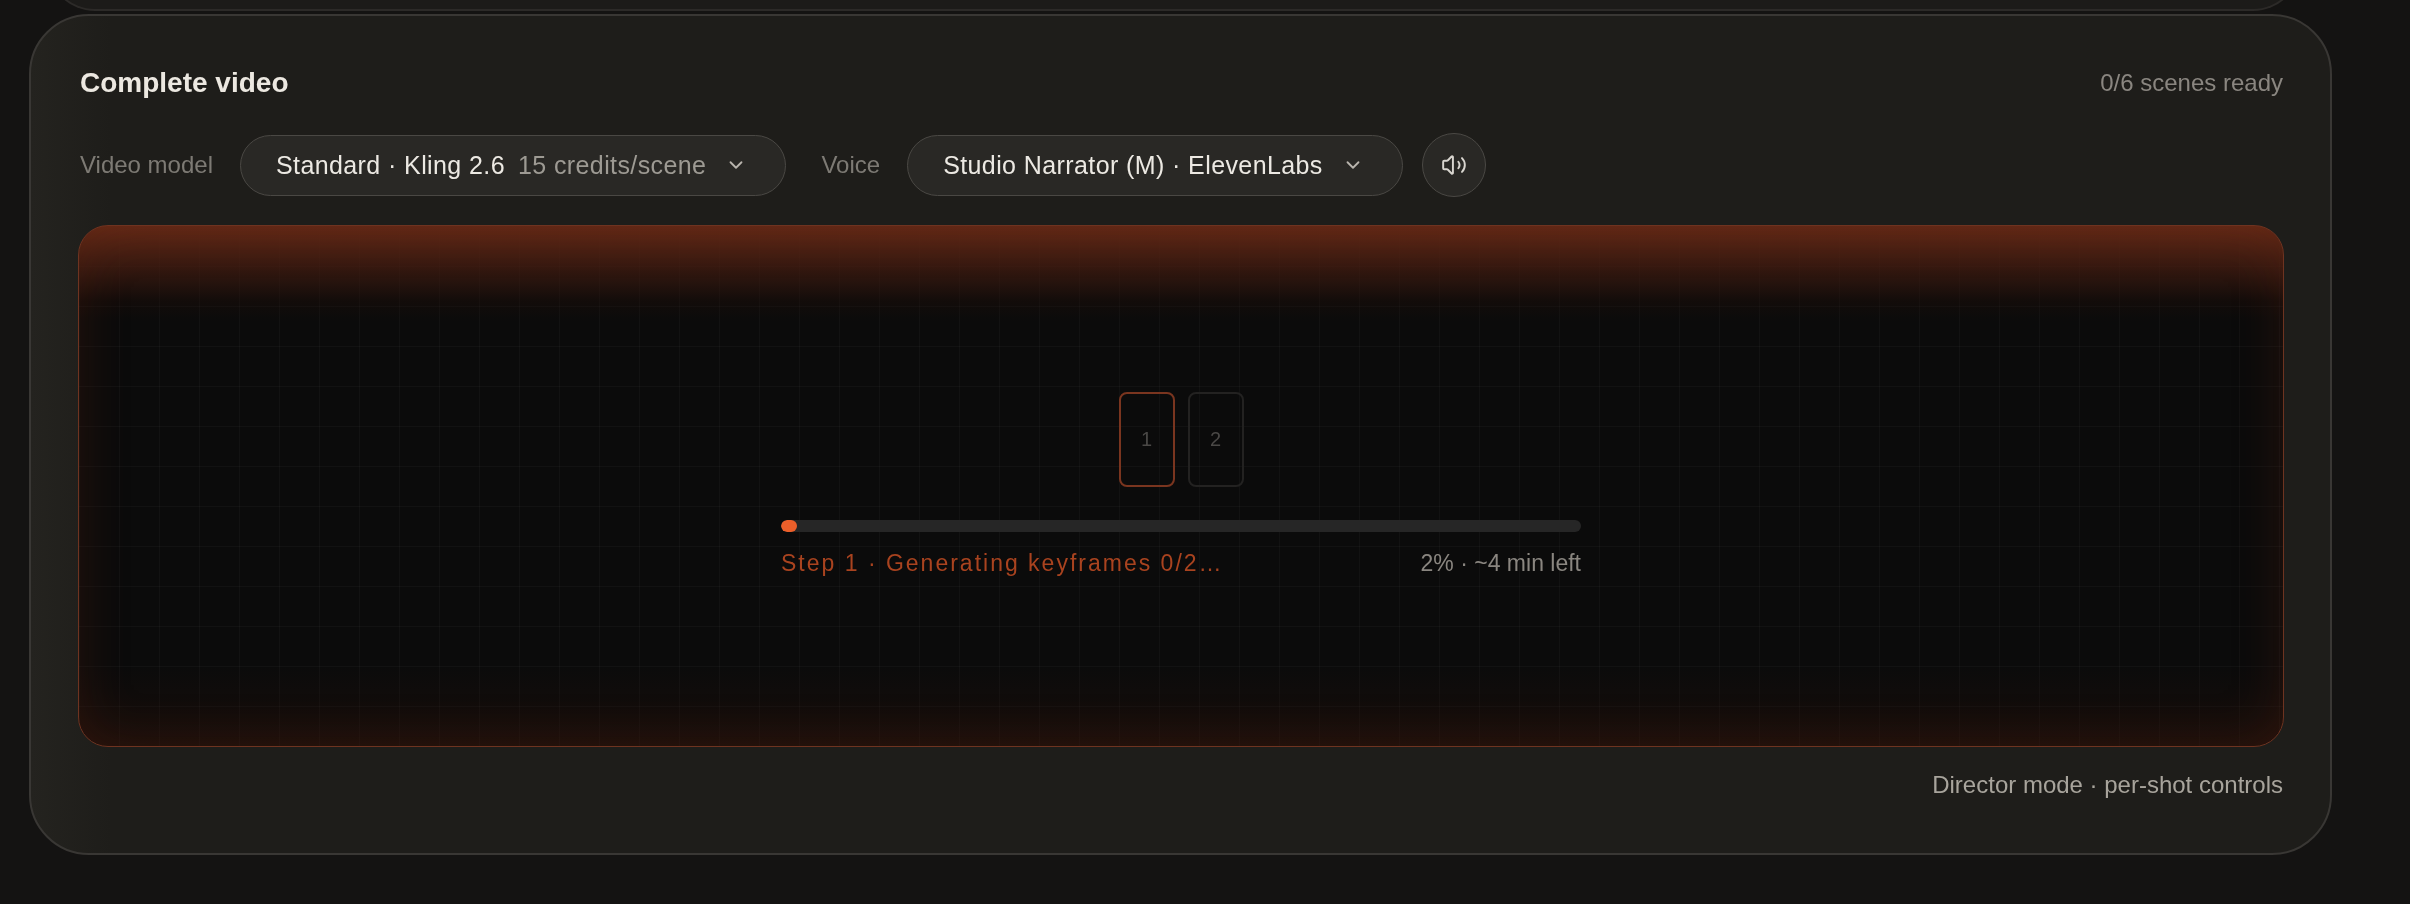 The image size is (2410, 904). Describe the element at coordinates (1155, 165) in the screenshot. I see `dropdown: Studio Narrator (M) · ElevenLabs` at that location.